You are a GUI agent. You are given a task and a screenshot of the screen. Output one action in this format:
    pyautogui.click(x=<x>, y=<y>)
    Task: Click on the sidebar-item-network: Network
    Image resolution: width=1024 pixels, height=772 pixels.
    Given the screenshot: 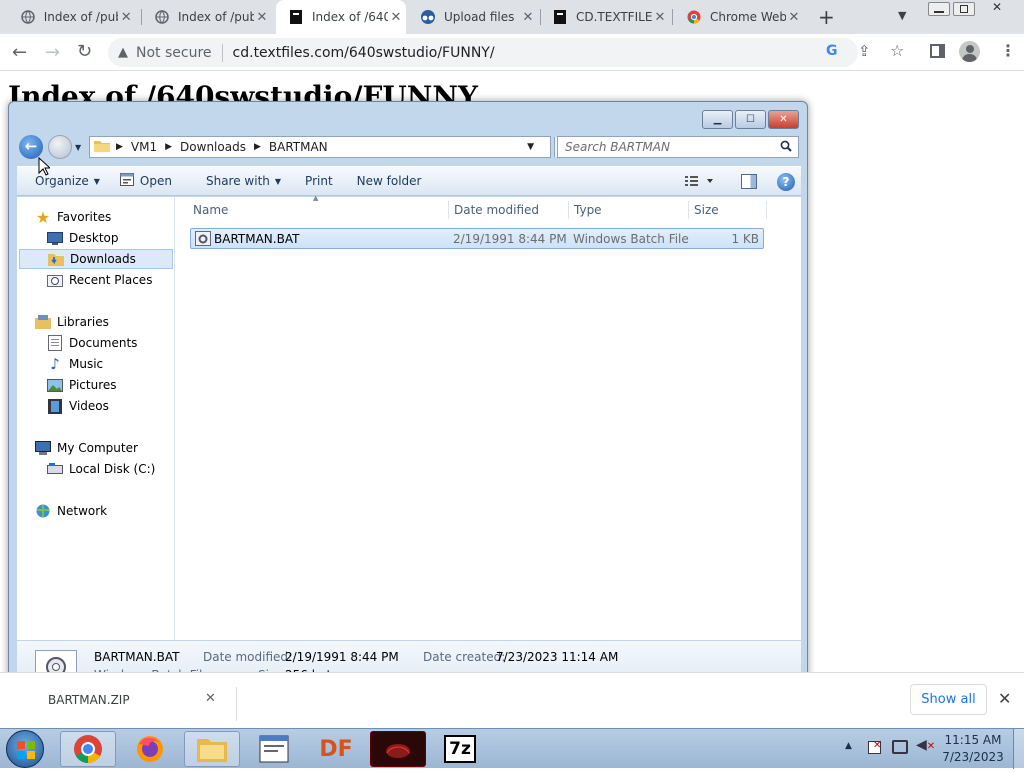 What is the action you would take?
    pyautogui.click(x=71, y=511)
    